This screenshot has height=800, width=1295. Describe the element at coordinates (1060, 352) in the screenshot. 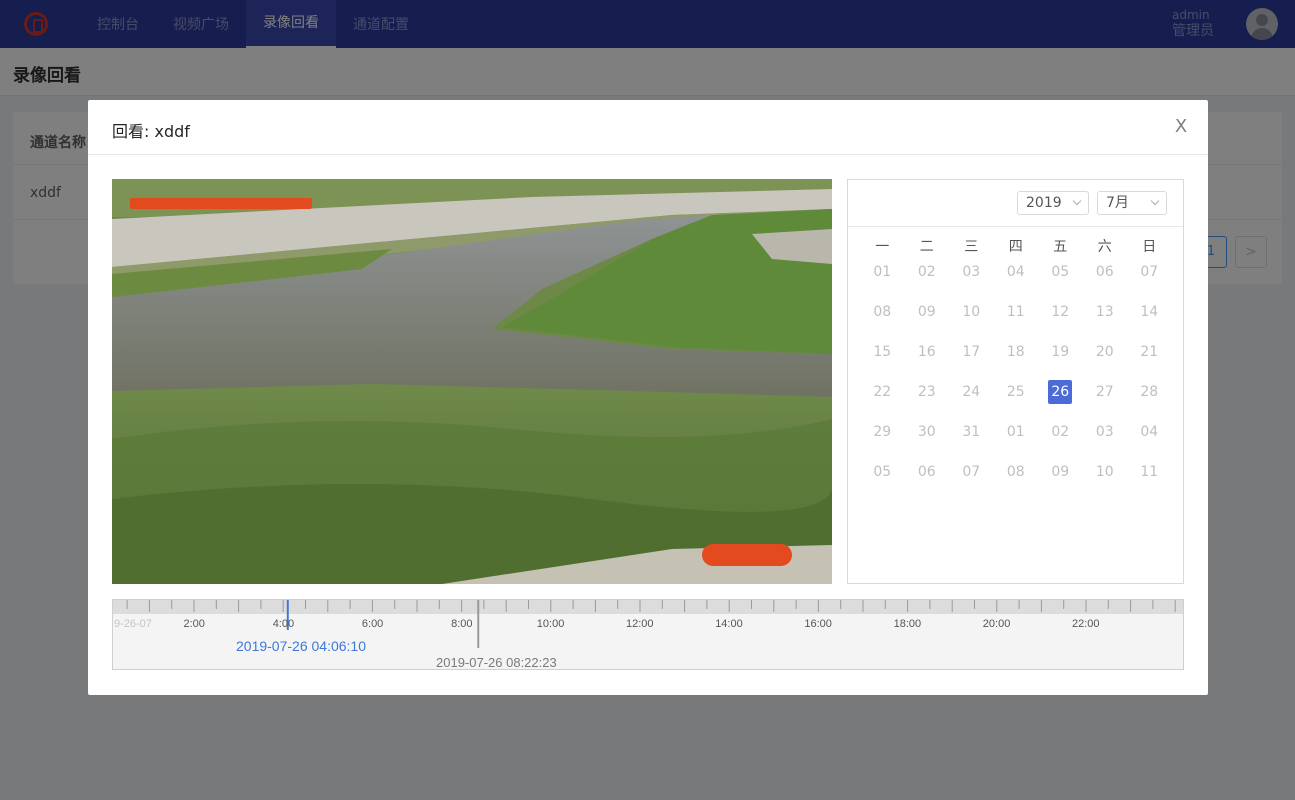

I see `calendar-day-label: 19` at that location.